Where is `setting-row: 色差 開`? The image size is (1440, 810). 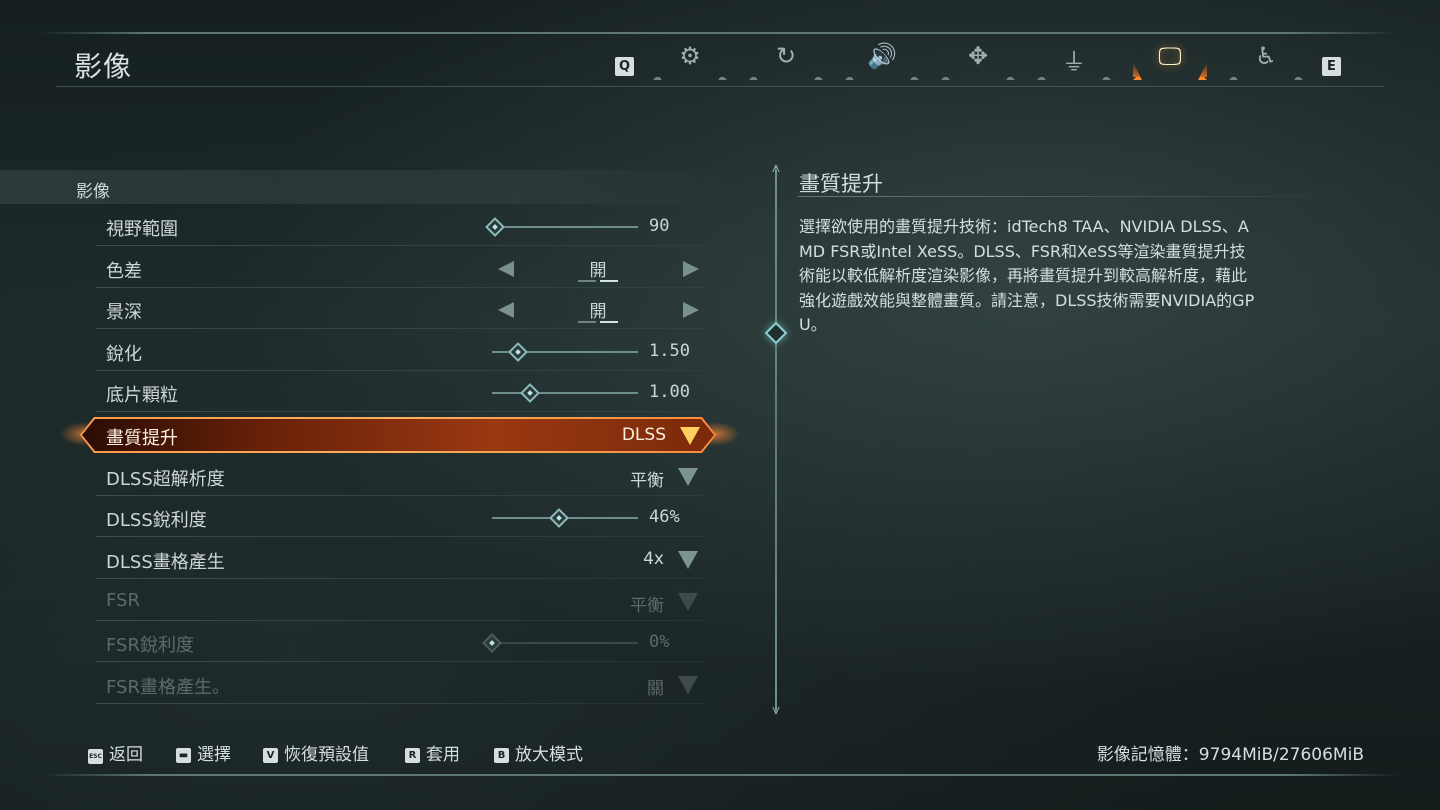
setting-row: 色差 開 is located at coordinates (400, 269).